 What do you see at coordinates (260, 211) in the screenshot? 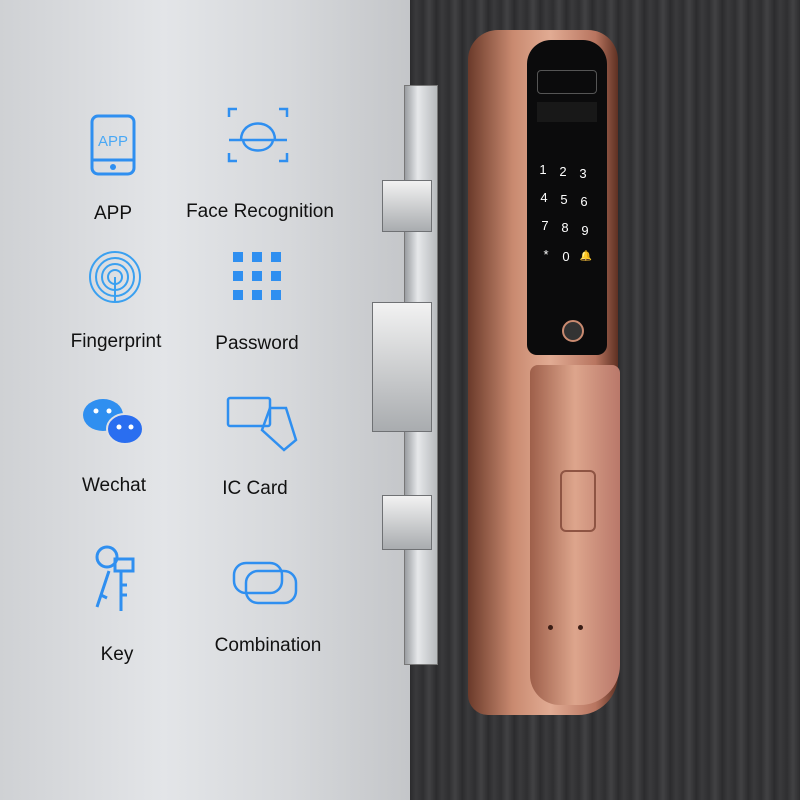
I see `feature-label-face-recognition: Face Recognition` at bounding box center [260, 211].